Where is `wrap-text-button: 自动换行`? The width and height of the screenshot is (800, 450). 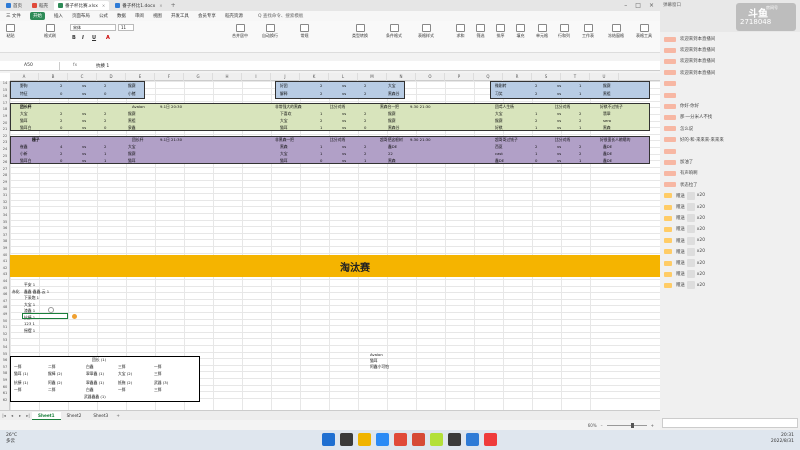
wrap-text-button: 自动换行 is located at coordinates (270, 31).